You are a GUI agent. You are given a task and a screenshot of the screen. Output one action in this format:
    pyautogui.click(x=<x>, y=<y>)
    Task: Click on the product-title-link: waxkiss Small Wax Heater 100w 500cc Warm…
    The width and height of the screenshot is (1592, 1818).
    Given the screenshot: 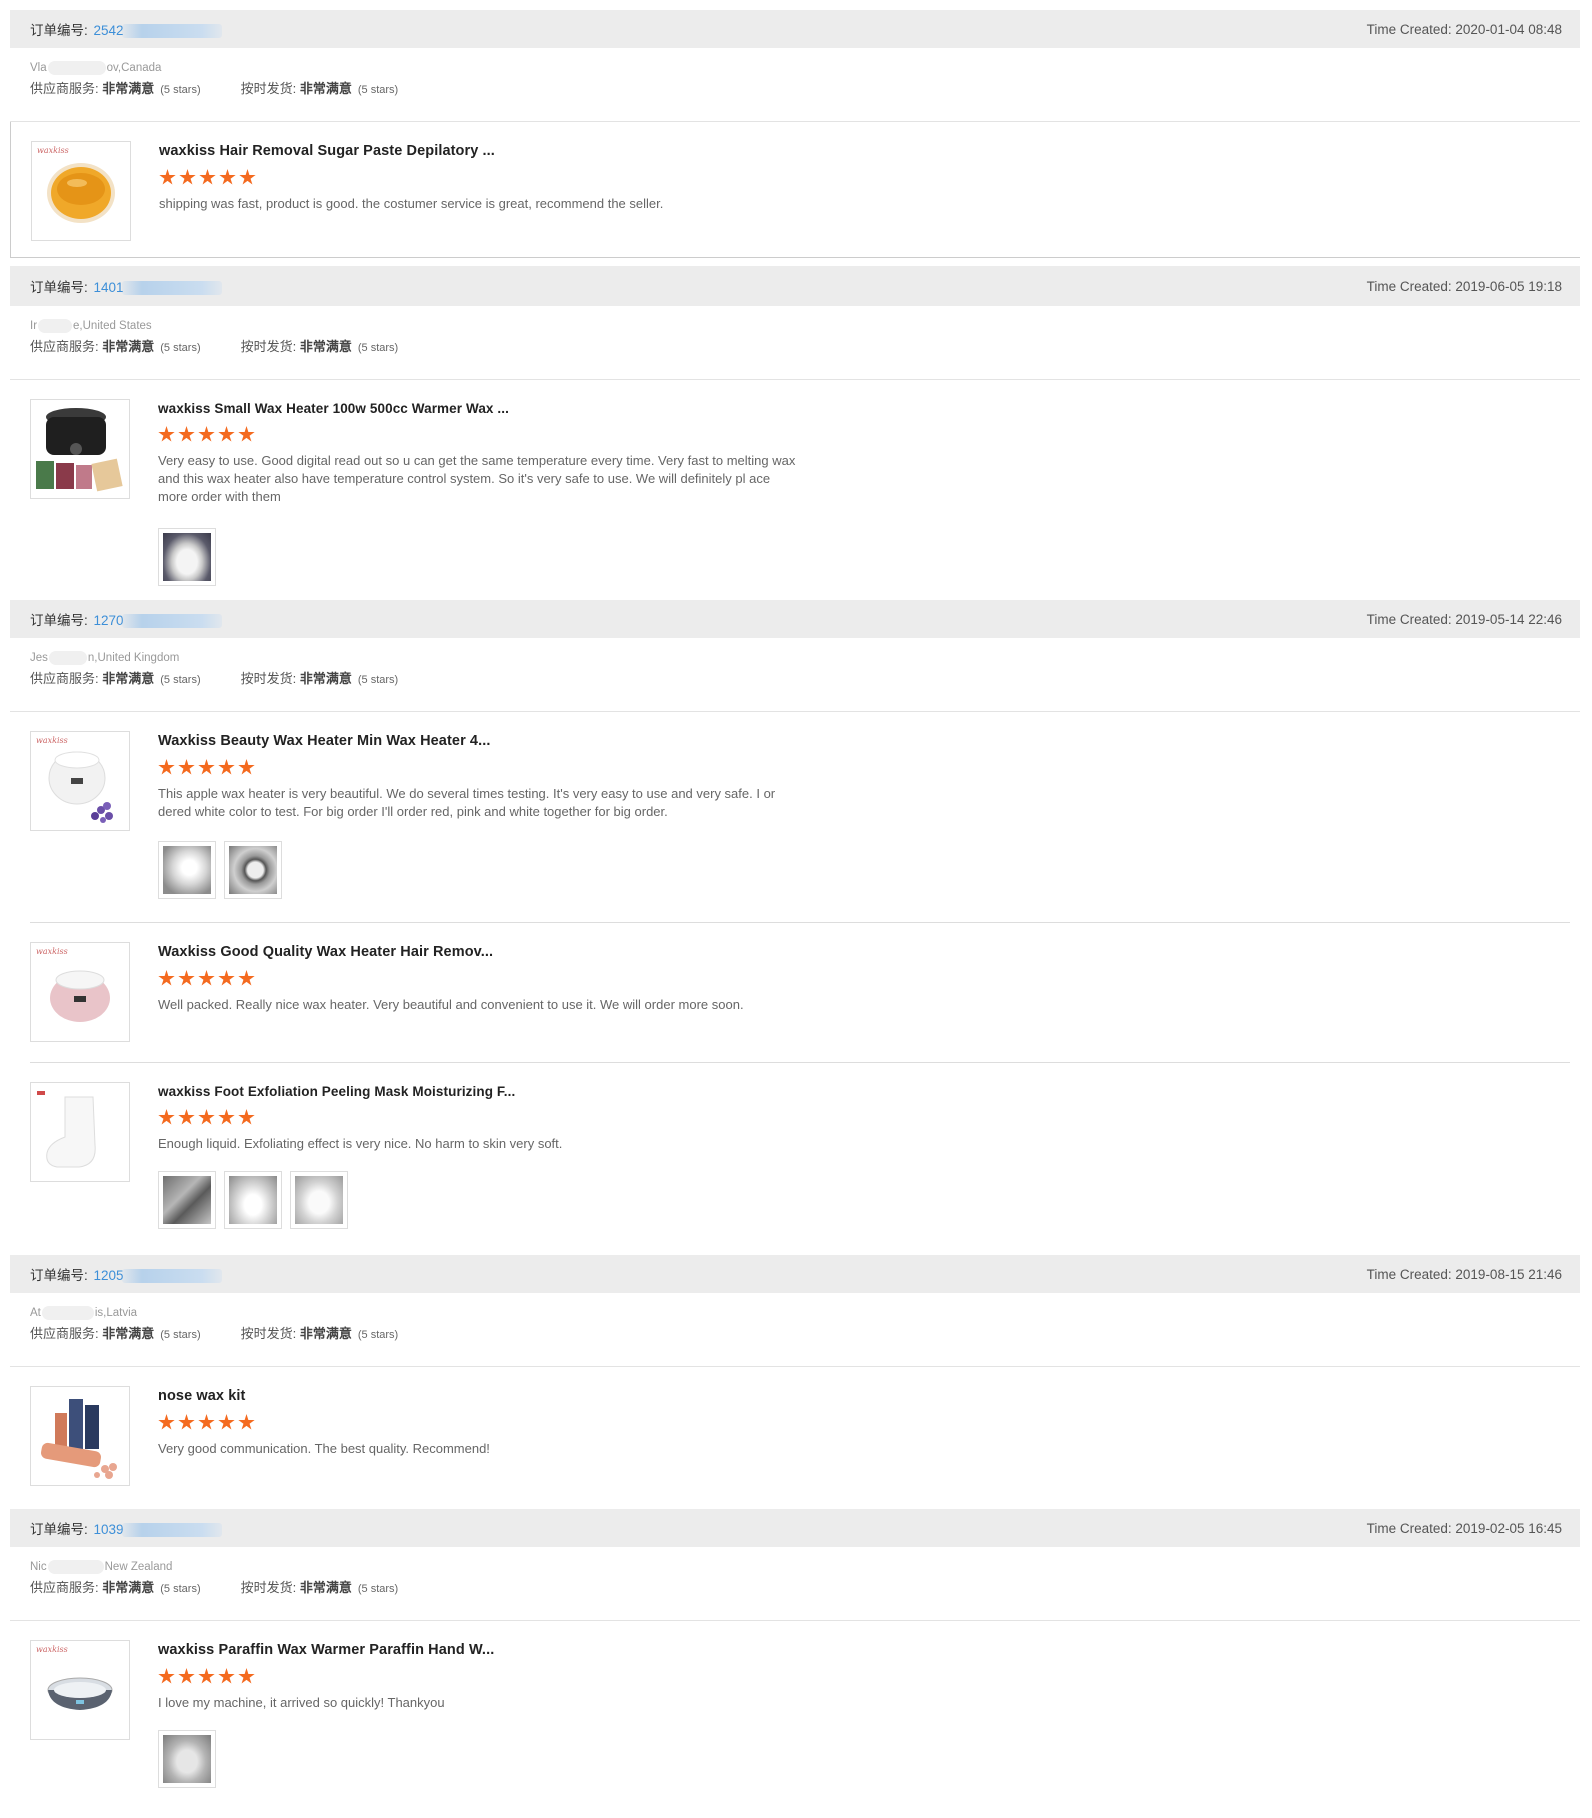 What is the action you would take?
    pyautogui.click(x=478, y=408)
    